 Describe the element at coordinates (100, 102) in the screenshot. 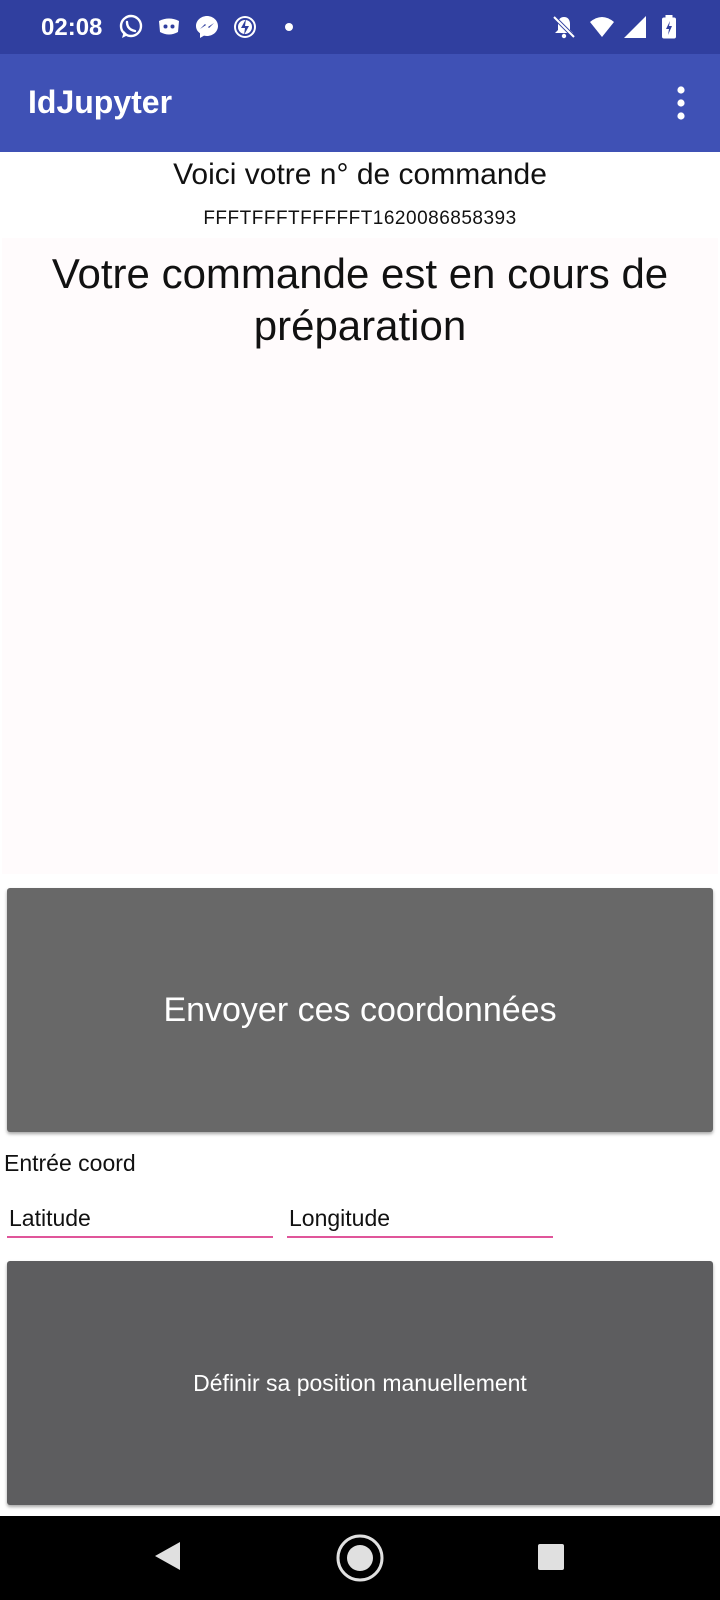

I see `app-title: IdJupyter` at that location.